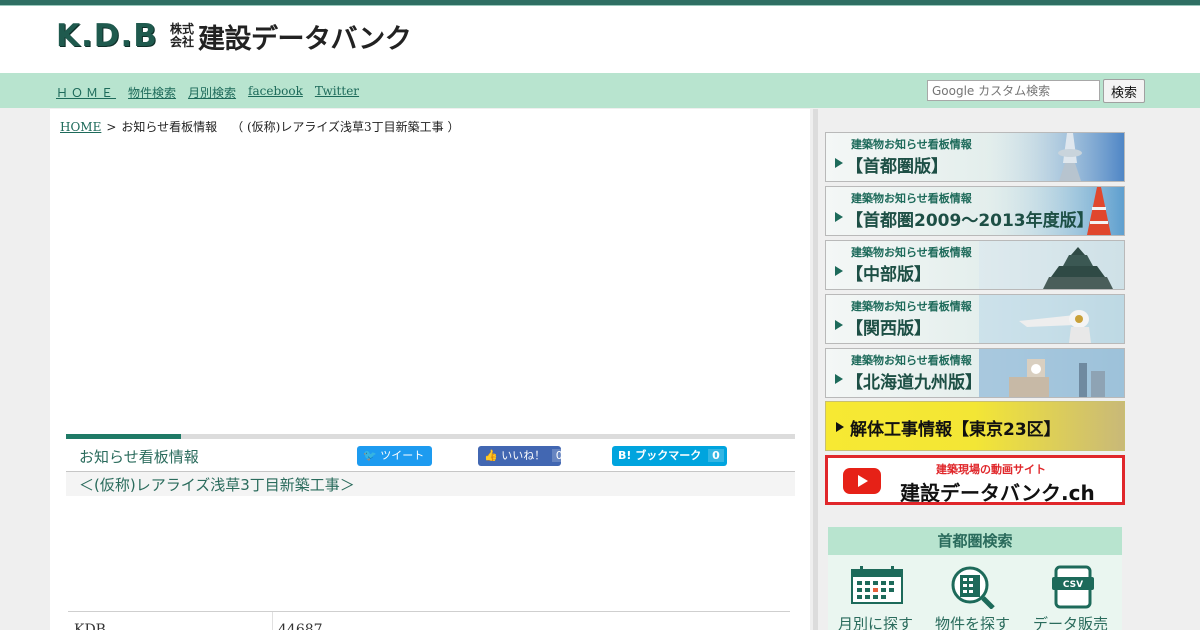  I want to click on site-search-button: 検索, so click(1124, 91).